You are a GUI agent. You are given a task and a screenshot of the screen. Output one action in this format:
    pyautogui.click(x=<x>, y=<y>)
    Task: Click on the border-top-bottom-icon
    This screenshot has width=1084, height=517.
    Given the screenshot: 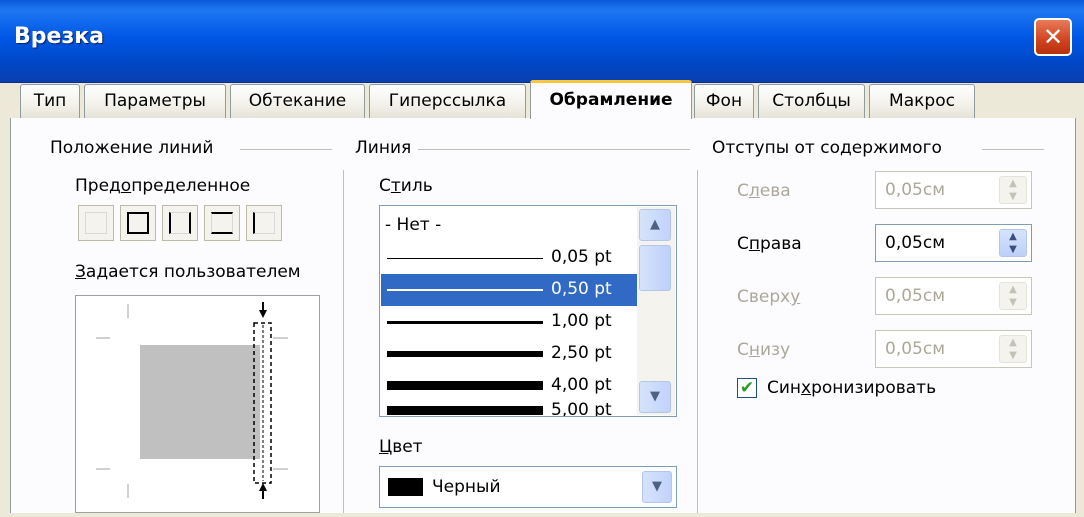 What is the action you would take?
    pyautogui.click(x=222, y=223)
    